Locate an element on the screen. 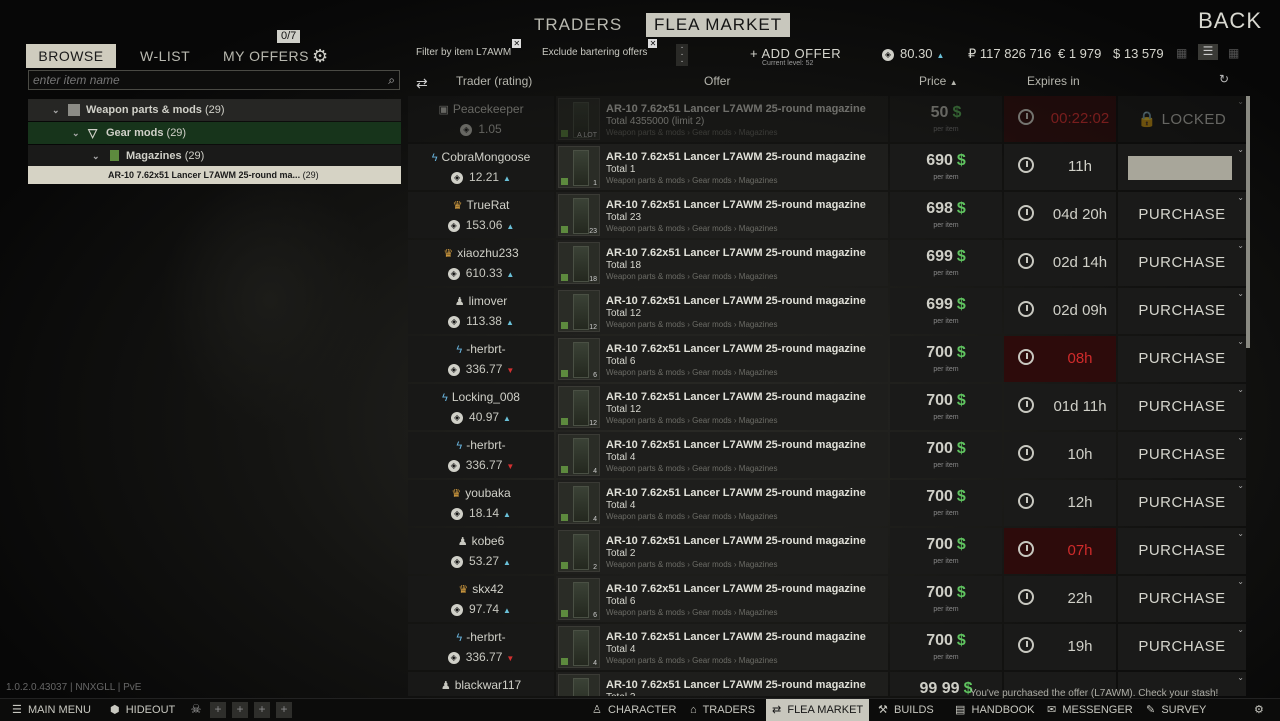 The width and height of the screenshot is (1280, 721). trader-cell: ϟ CobraMongoose ◈ 12.21 ▲ is located at coordinates (481, 167).